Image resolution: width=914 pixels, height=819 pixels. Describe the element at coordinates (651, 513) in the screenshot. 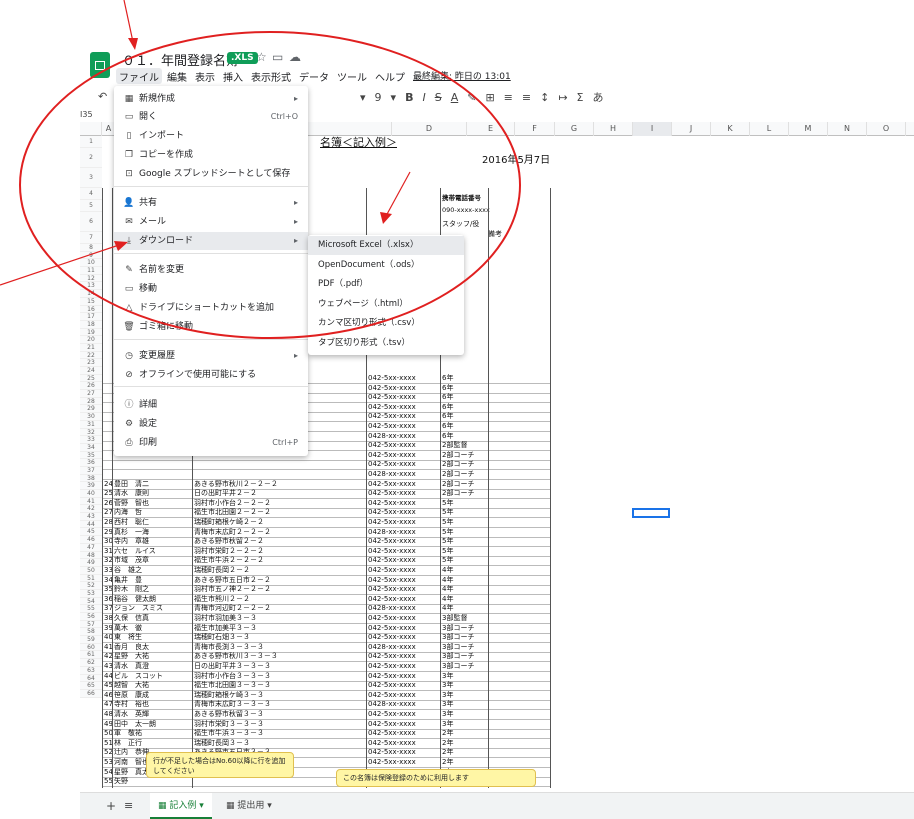

I see `selected-cell-I35` at that location.